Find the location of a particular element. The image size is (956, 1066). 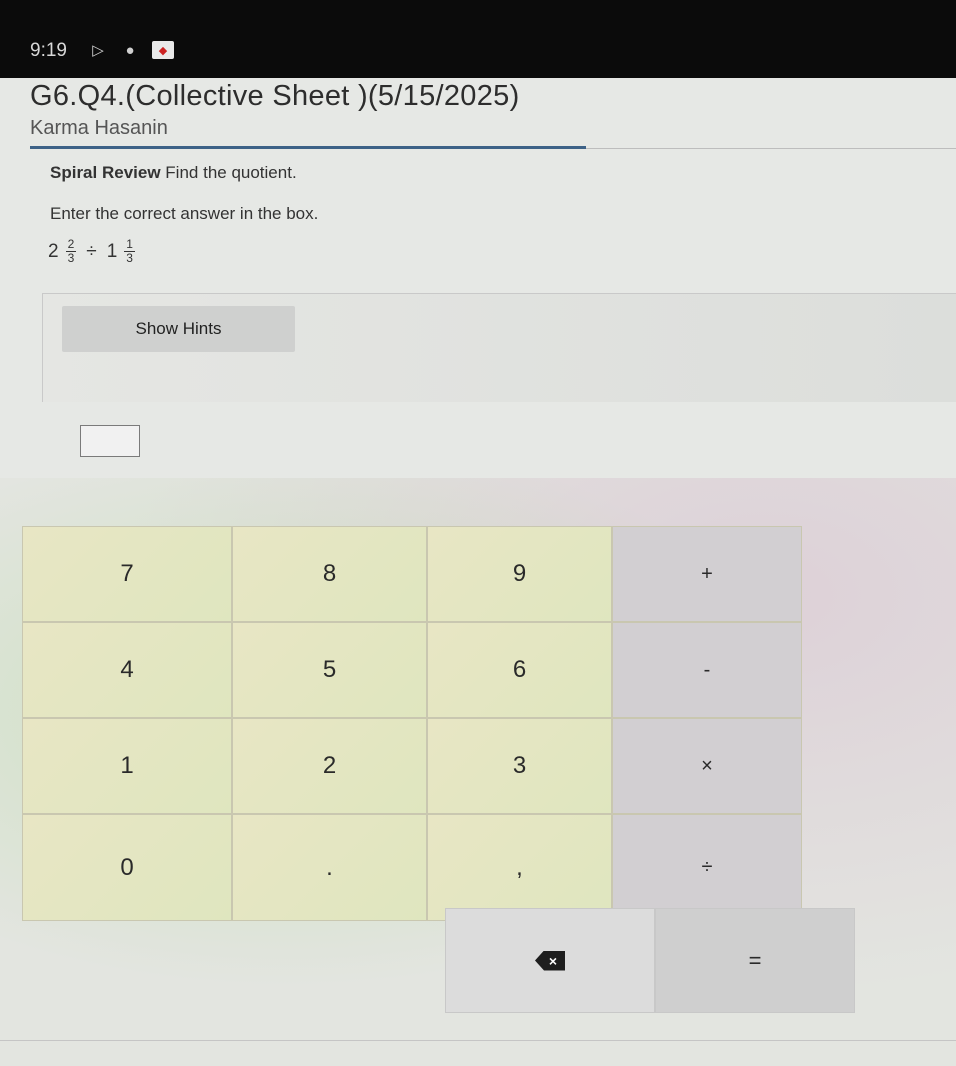

key-backspace: × is located at coordinates (550, 960).